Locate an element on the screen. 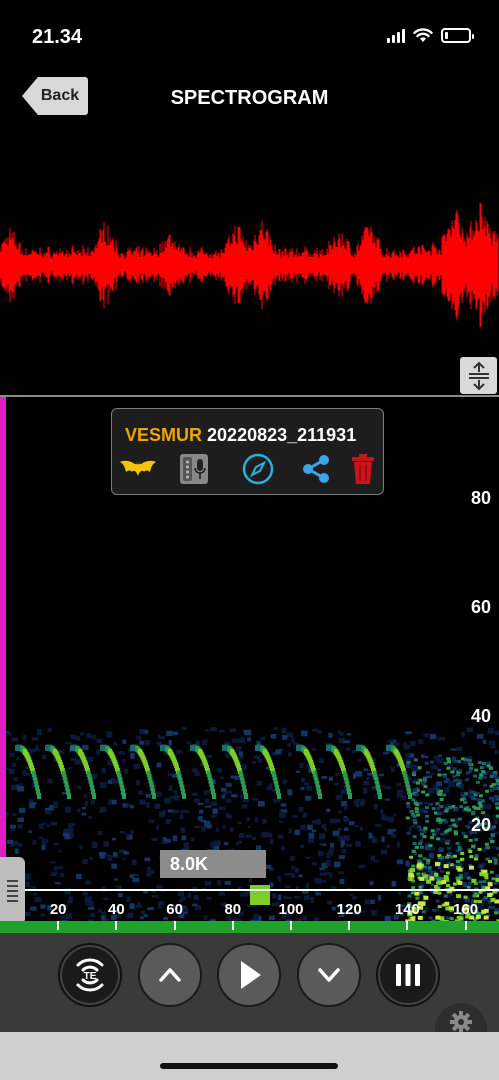  compass-icon is located at coordinates (258, 469).